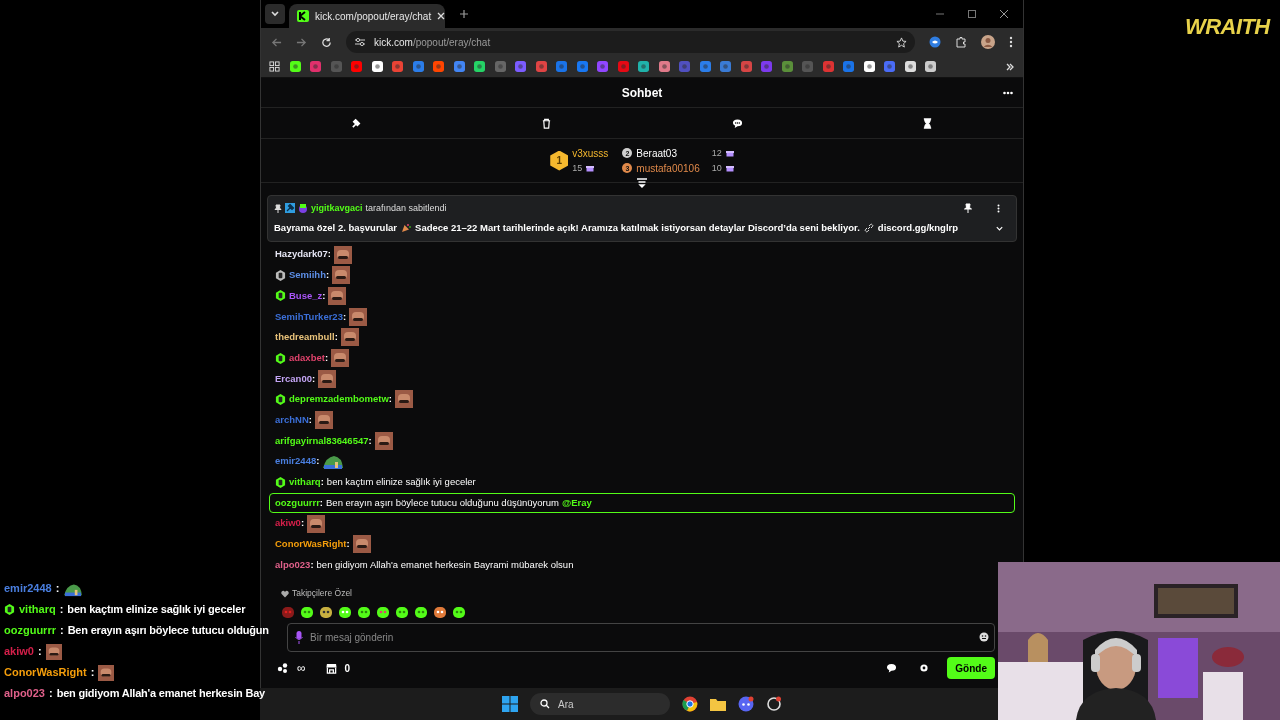 The height and width of the screenshot is (720, 1280). Describe the element at coordinates (918, 228) in the screenshot. I see `link: discord.gg/knglrp` at that location.